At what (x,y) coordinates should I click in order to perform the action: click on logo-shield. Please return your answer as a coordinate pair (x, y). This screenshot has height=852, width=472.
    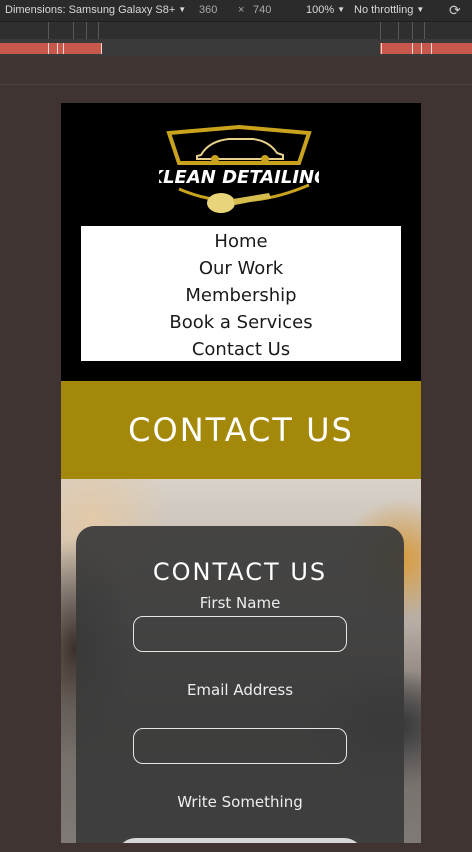
    Looking at the image, I should click on (239, 145).